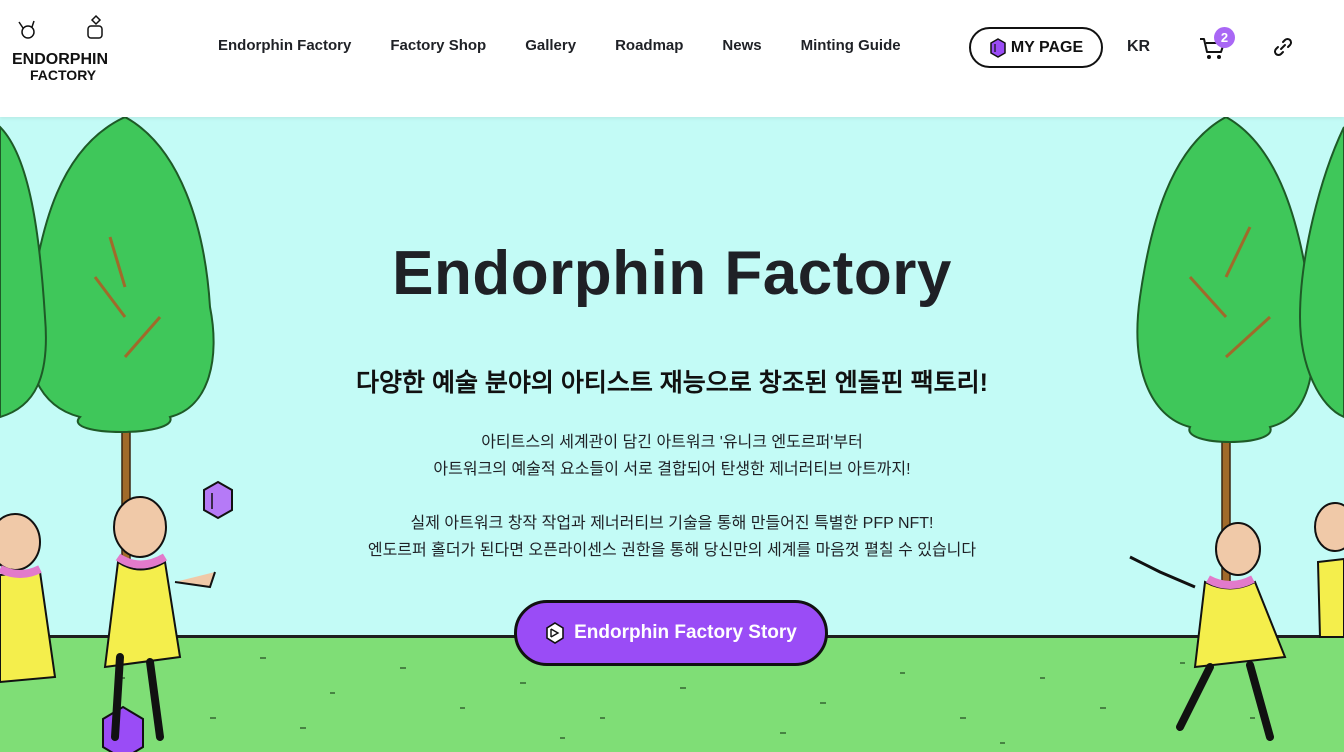  Describe the element at coordinates (672, 469) in the screenshot. I see `hero-desc-line: 아트워크의 예술적 요소들이 서로 결합되어 탄생한 제너러티브 아트까지!` at that location.